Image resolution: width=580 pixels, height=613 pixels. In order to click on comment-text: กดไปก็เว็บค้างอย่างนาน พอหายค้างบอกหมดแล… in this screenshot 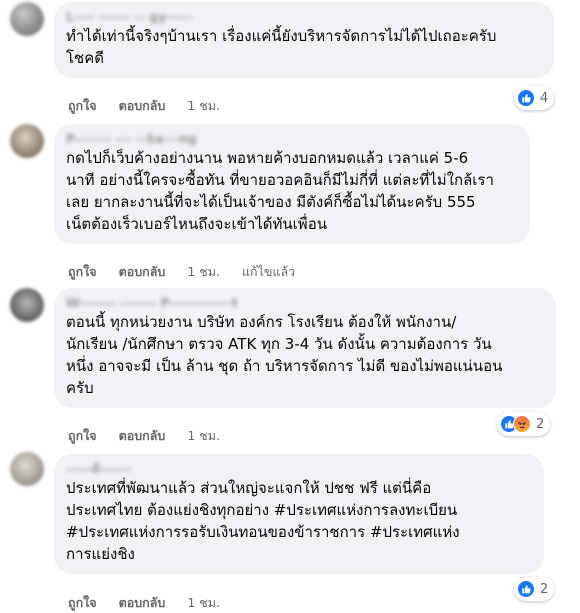, I will do `click(280, 191)`.